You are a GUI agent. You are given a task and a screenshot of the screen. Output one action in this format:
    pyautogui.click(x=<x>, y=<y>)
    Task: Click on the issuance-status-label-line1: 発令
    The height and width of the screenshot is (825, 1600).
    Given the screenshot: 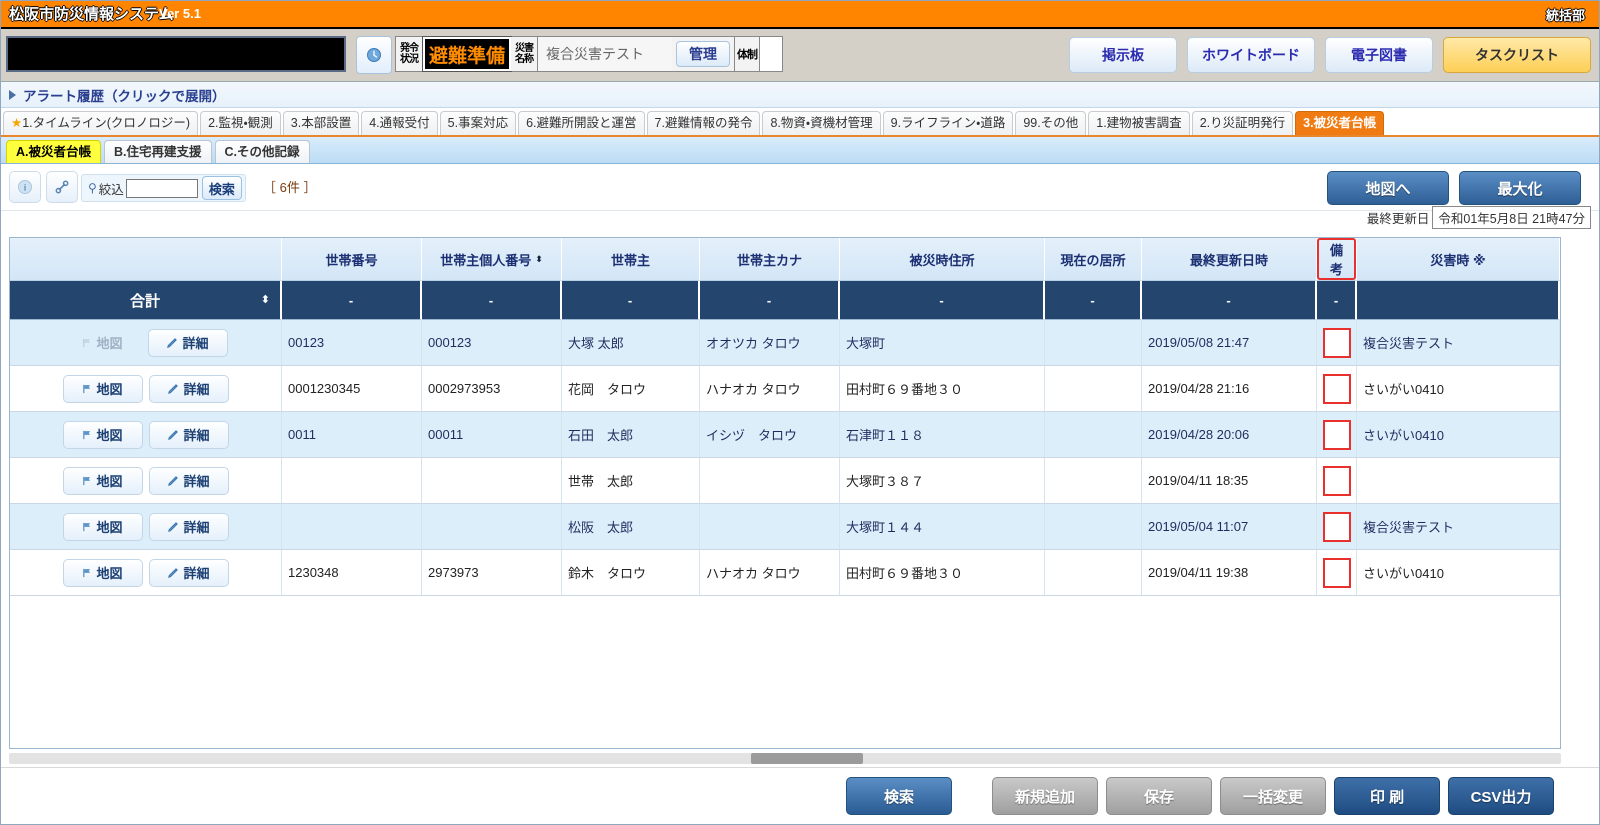 What is the action you would take?
    pyautogui.click(x=409, y=48)
    